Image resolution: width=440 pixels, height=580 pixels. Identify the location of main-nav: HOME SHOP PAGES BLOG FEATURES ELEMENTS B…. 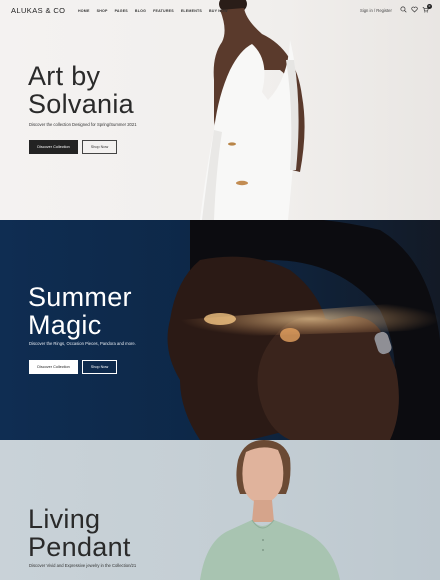
(156, 11).